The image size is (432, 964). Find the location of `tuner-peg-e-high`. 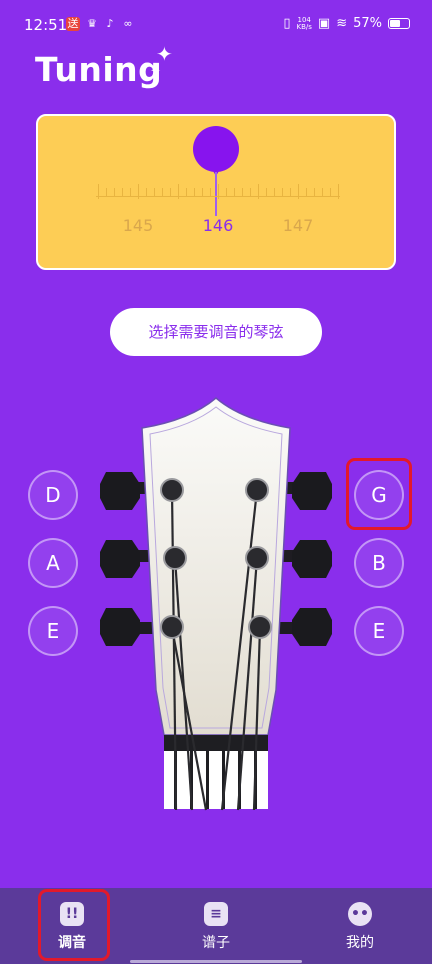

tuner-peg-e-high is located at coordinates (312, 627).